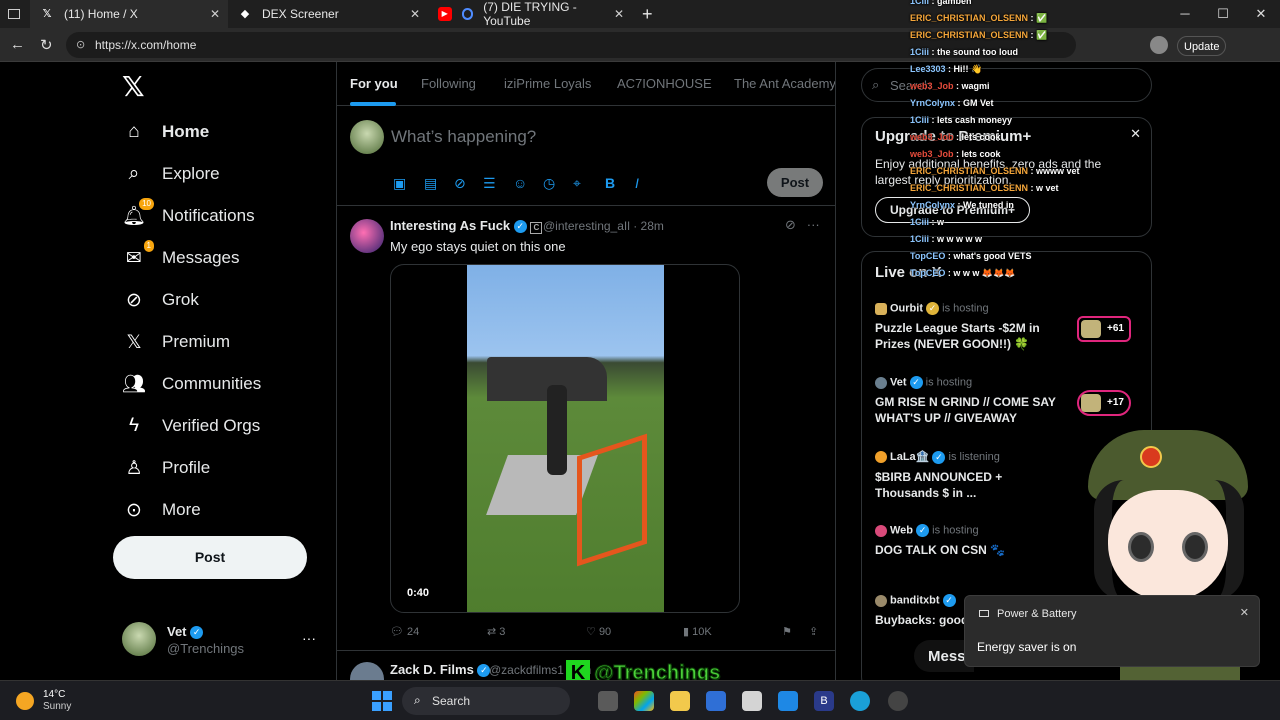 This screenshot has width=1280, height=720. Describe the element at coordinates (245, 14) in the screenshot. I see `dexscreener-icon: ◆` at that location.